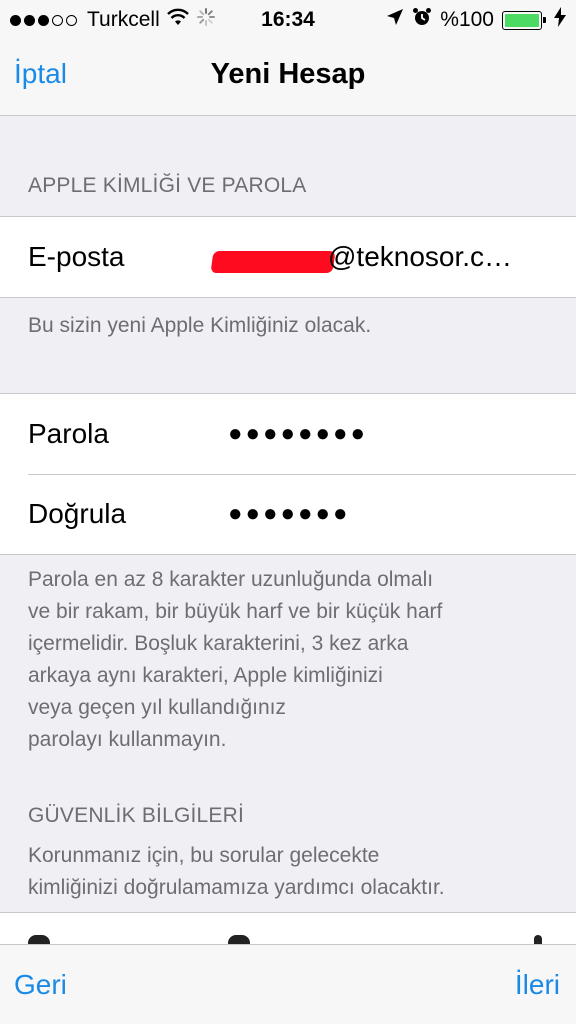  I want to click on bottom-toolbar: Geri İleri, so click(288, 984).